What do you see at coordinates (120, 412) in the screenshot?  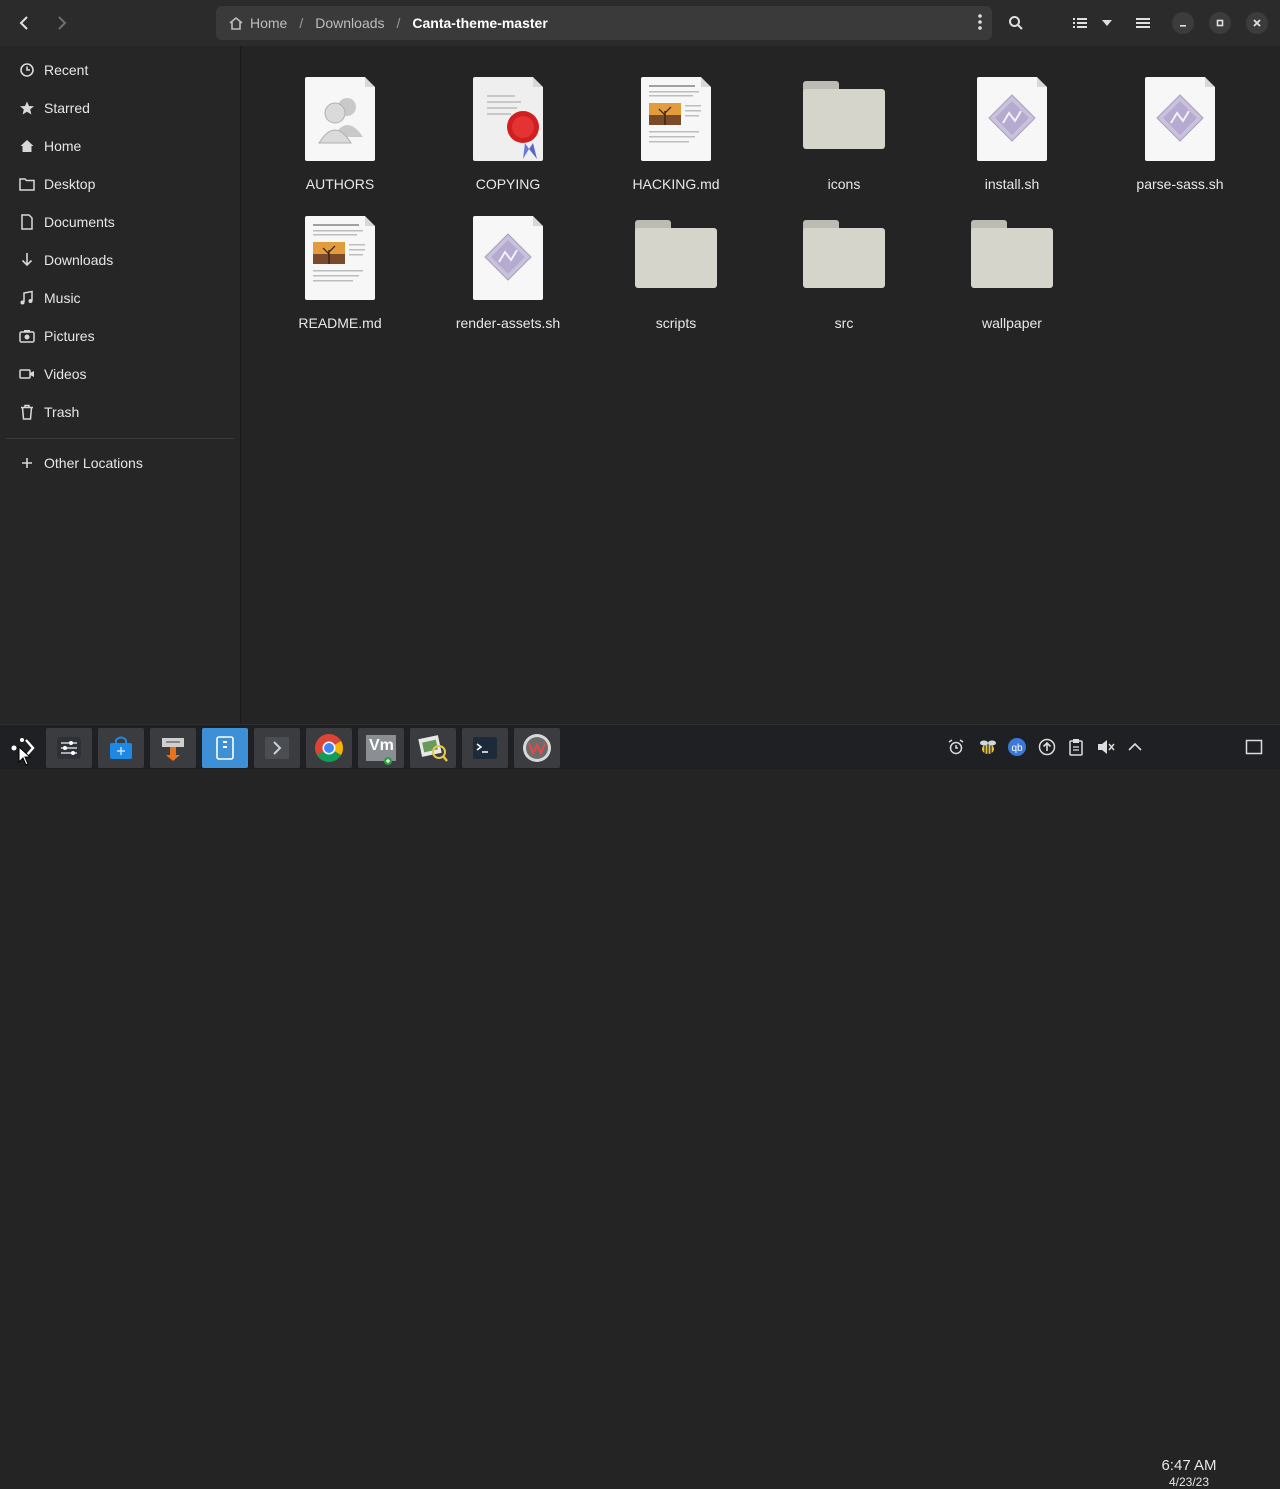 I see `sidebar-item-trash: Trash` at bounding box center [120, 412].